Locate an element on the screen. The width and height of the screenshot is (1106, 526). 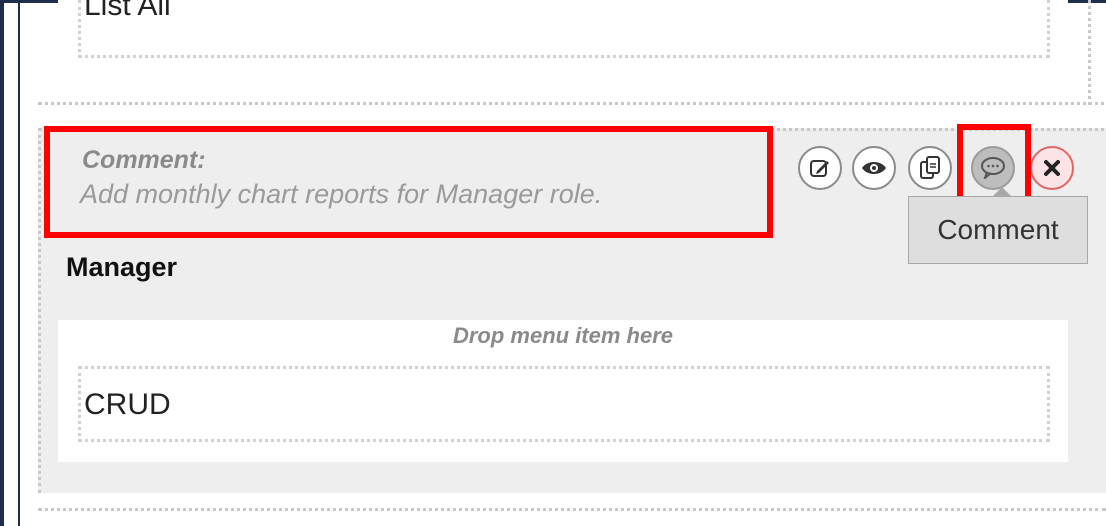
copy-icon is located at coordinates (930, 167).